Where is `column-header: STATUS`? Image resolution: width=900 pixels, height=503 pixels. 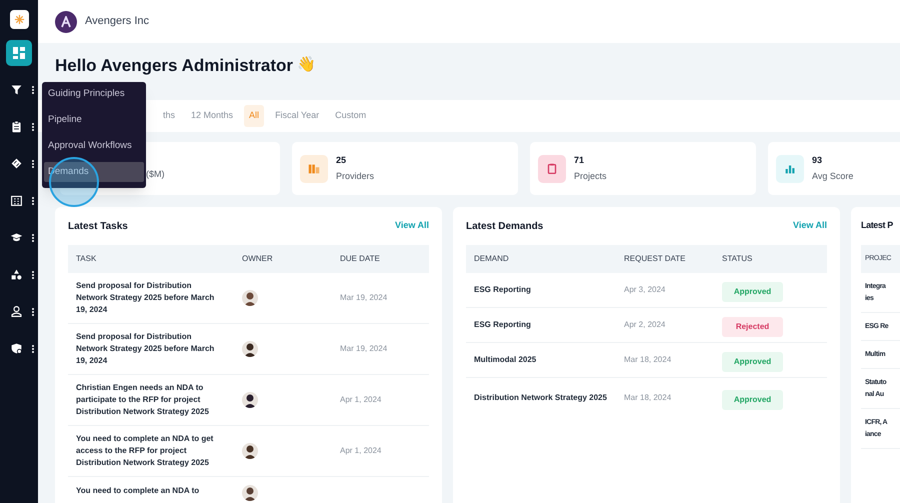 column-header: STATUS is located at coordinates (737, 259).